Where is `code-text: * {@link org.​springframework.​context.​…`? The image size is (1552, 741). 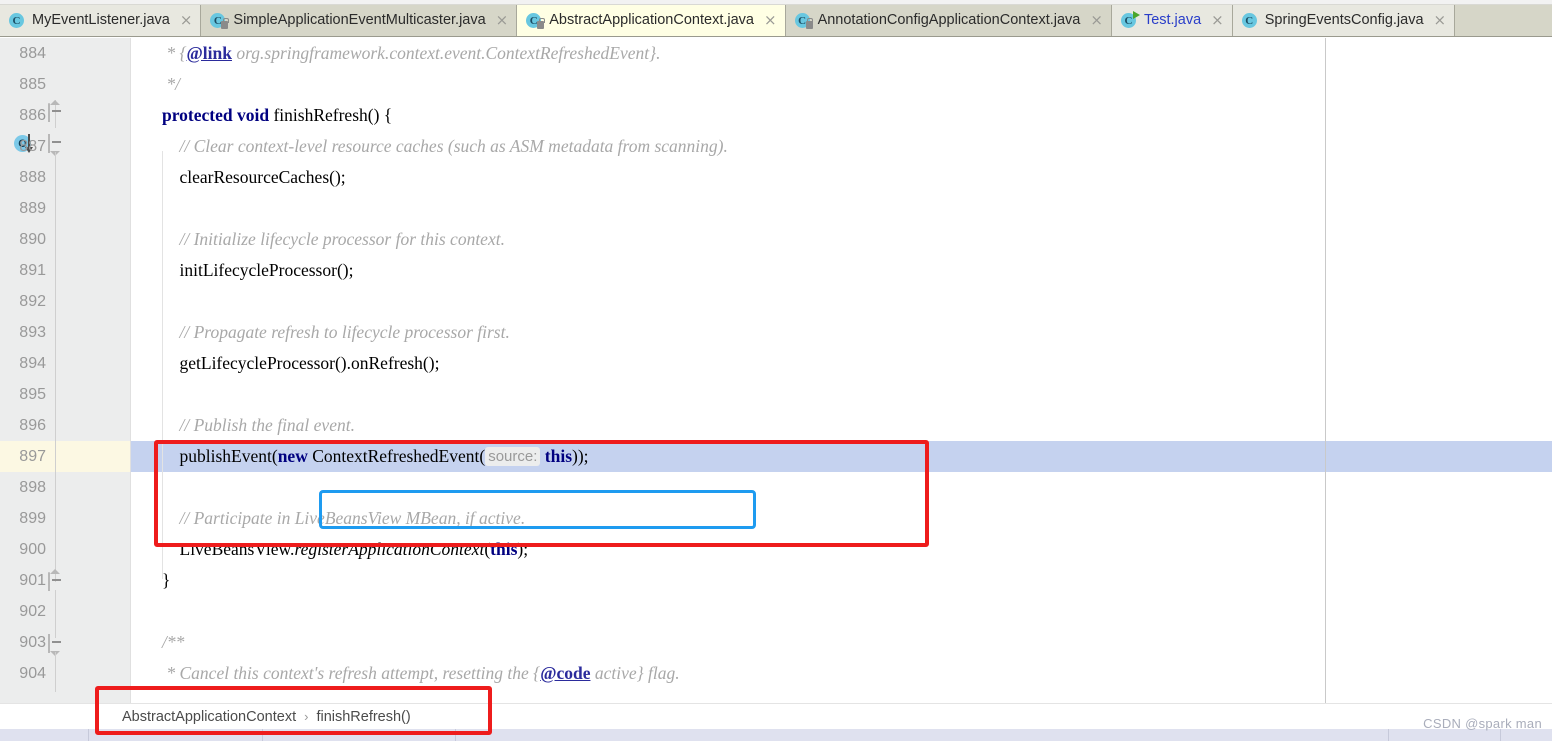 code-text: * {@link org.​springframework.​context.​… is located at coordinates (411, 53).